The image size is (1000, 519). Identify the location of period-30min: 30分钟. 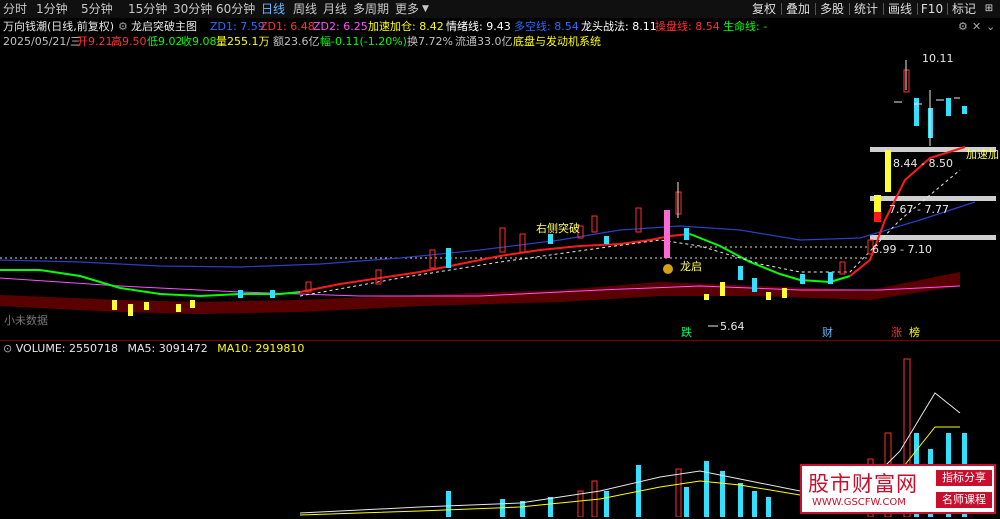
(192, 9).